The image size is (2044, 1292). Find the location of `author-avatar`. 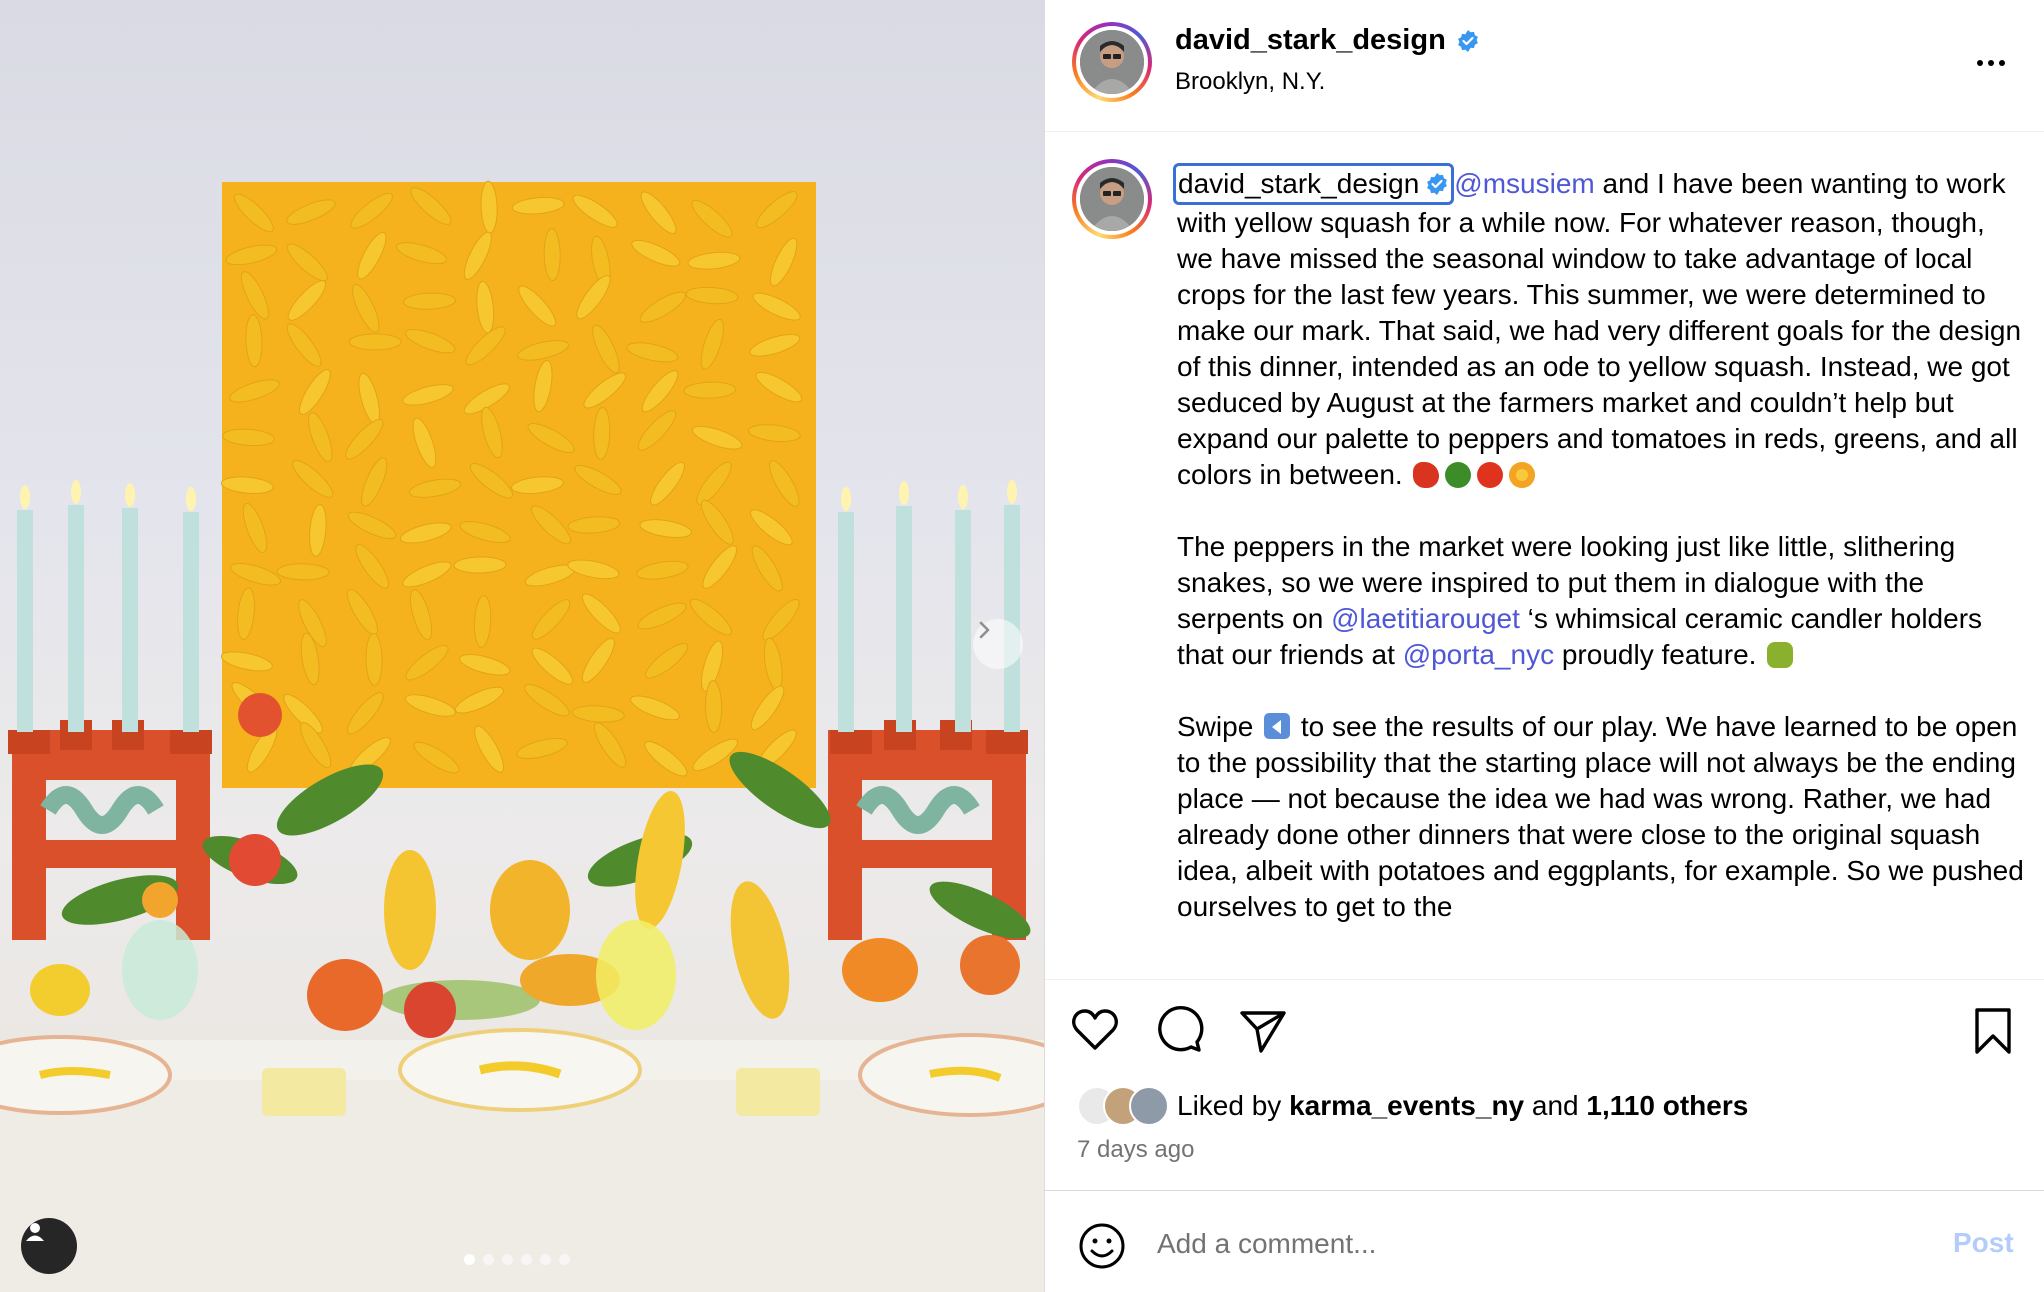

author-avatar is located at coordinates (1112, 62).